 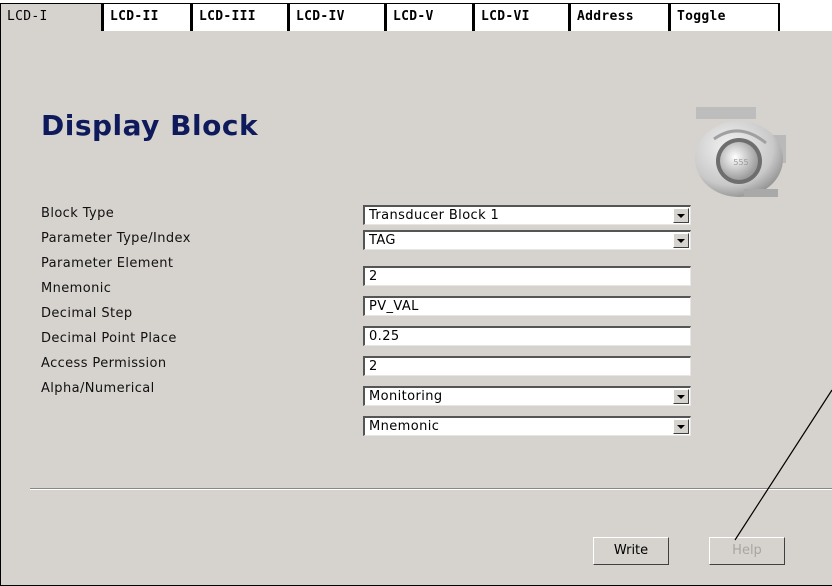 I want to click on alpha-numerical-value: Mnemonic, so click(x=404, y=426).